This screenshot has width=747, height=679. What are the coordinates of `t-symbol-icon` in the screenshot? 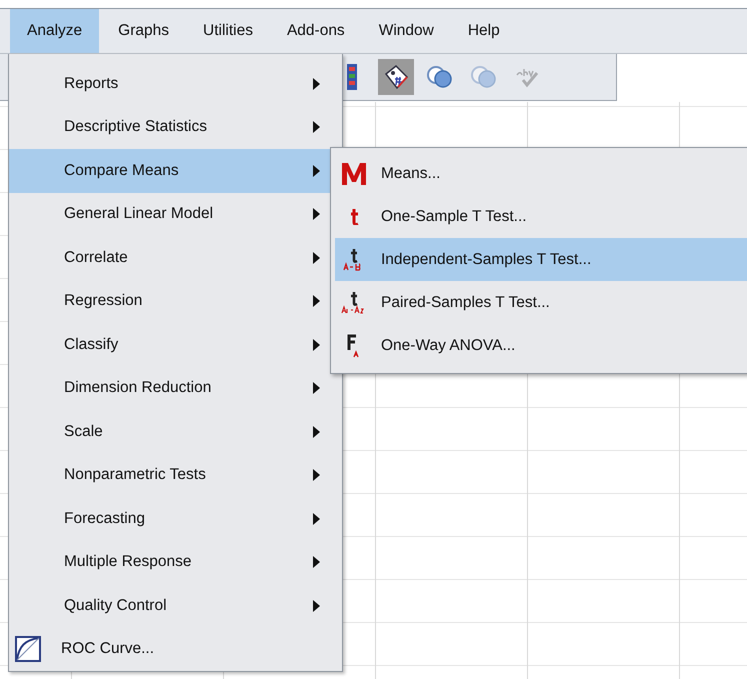 It's located at (354, 216).